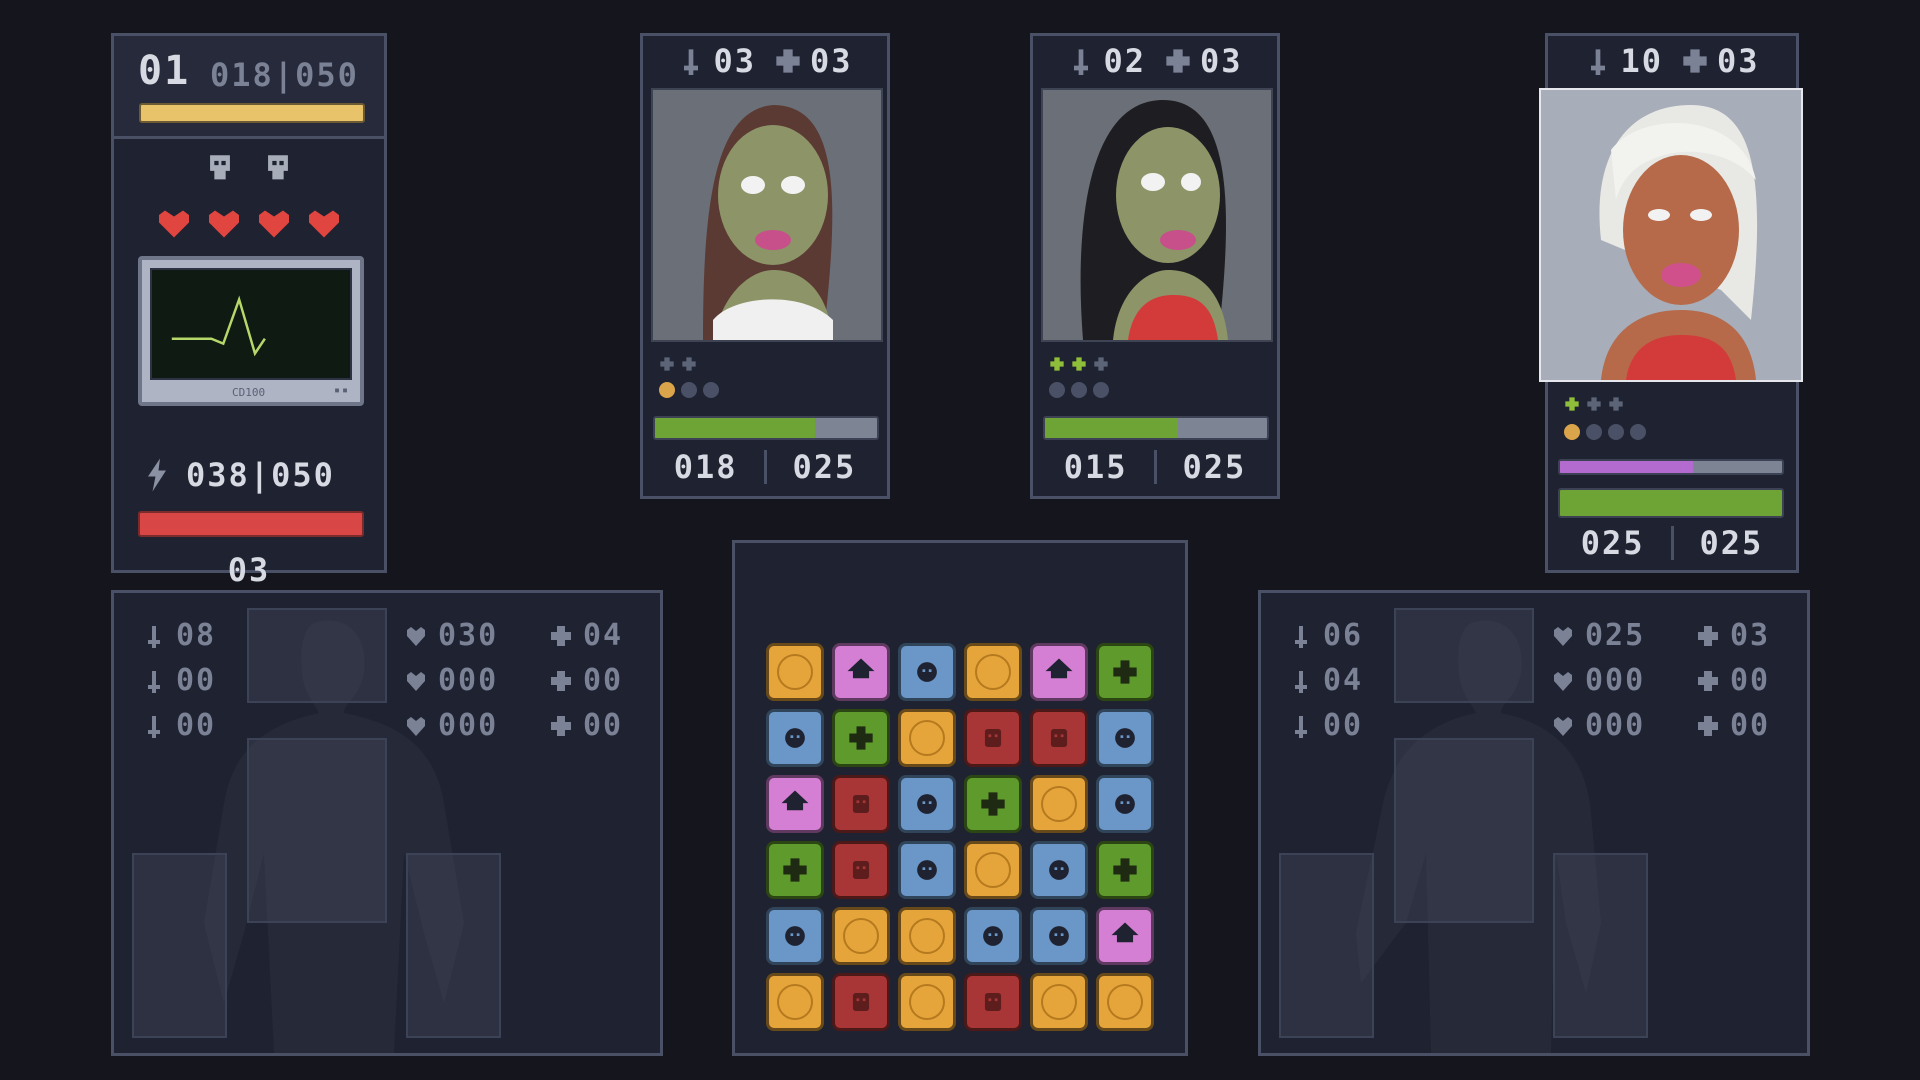  I want to click on defense-value: 03, so click(831, 61).